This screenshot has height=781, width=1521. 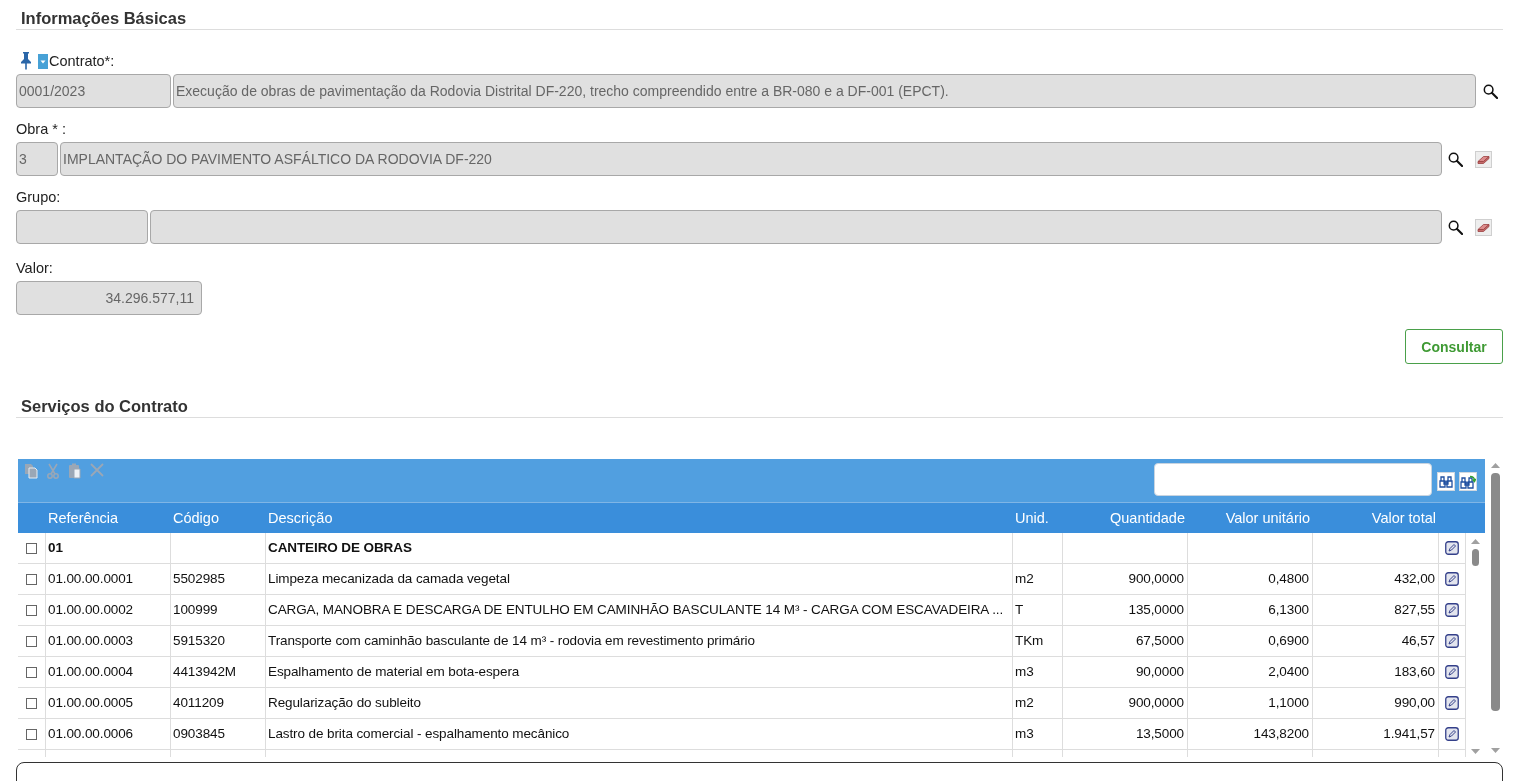 What do you see at coordinates (108, 672) in the screenshot?
I see `table-cell: 01.00.00.0004` at bounding box center [108, 672].